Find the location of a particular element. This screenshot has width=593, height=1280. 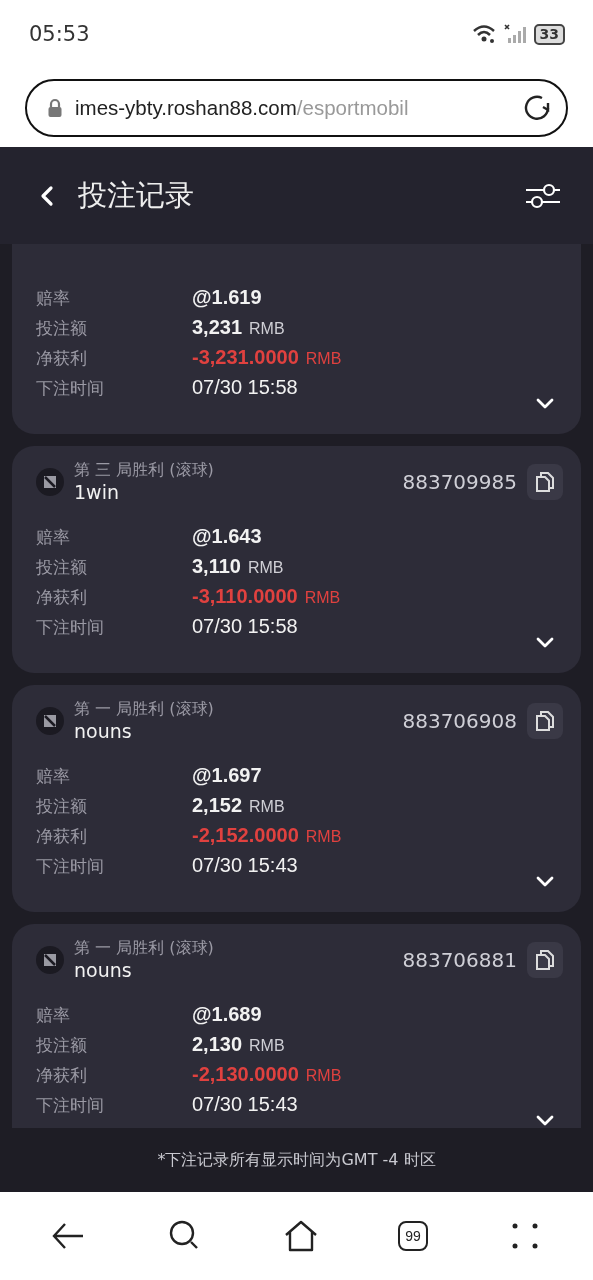

lock-icon is located at coordinates (55, 107).